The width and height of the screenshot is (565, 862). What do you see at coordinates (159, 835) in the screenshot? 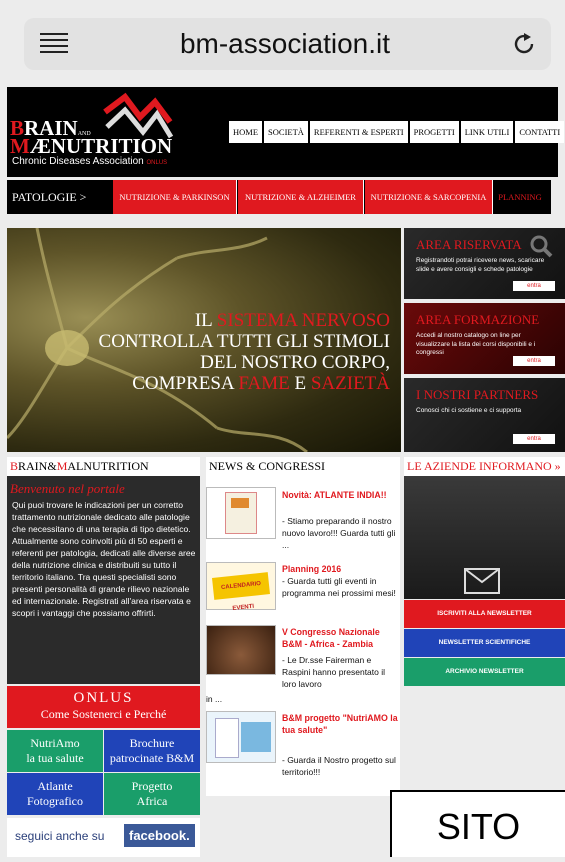
I see `facebook-logo: facebook.` at bounding box center [159, 835].